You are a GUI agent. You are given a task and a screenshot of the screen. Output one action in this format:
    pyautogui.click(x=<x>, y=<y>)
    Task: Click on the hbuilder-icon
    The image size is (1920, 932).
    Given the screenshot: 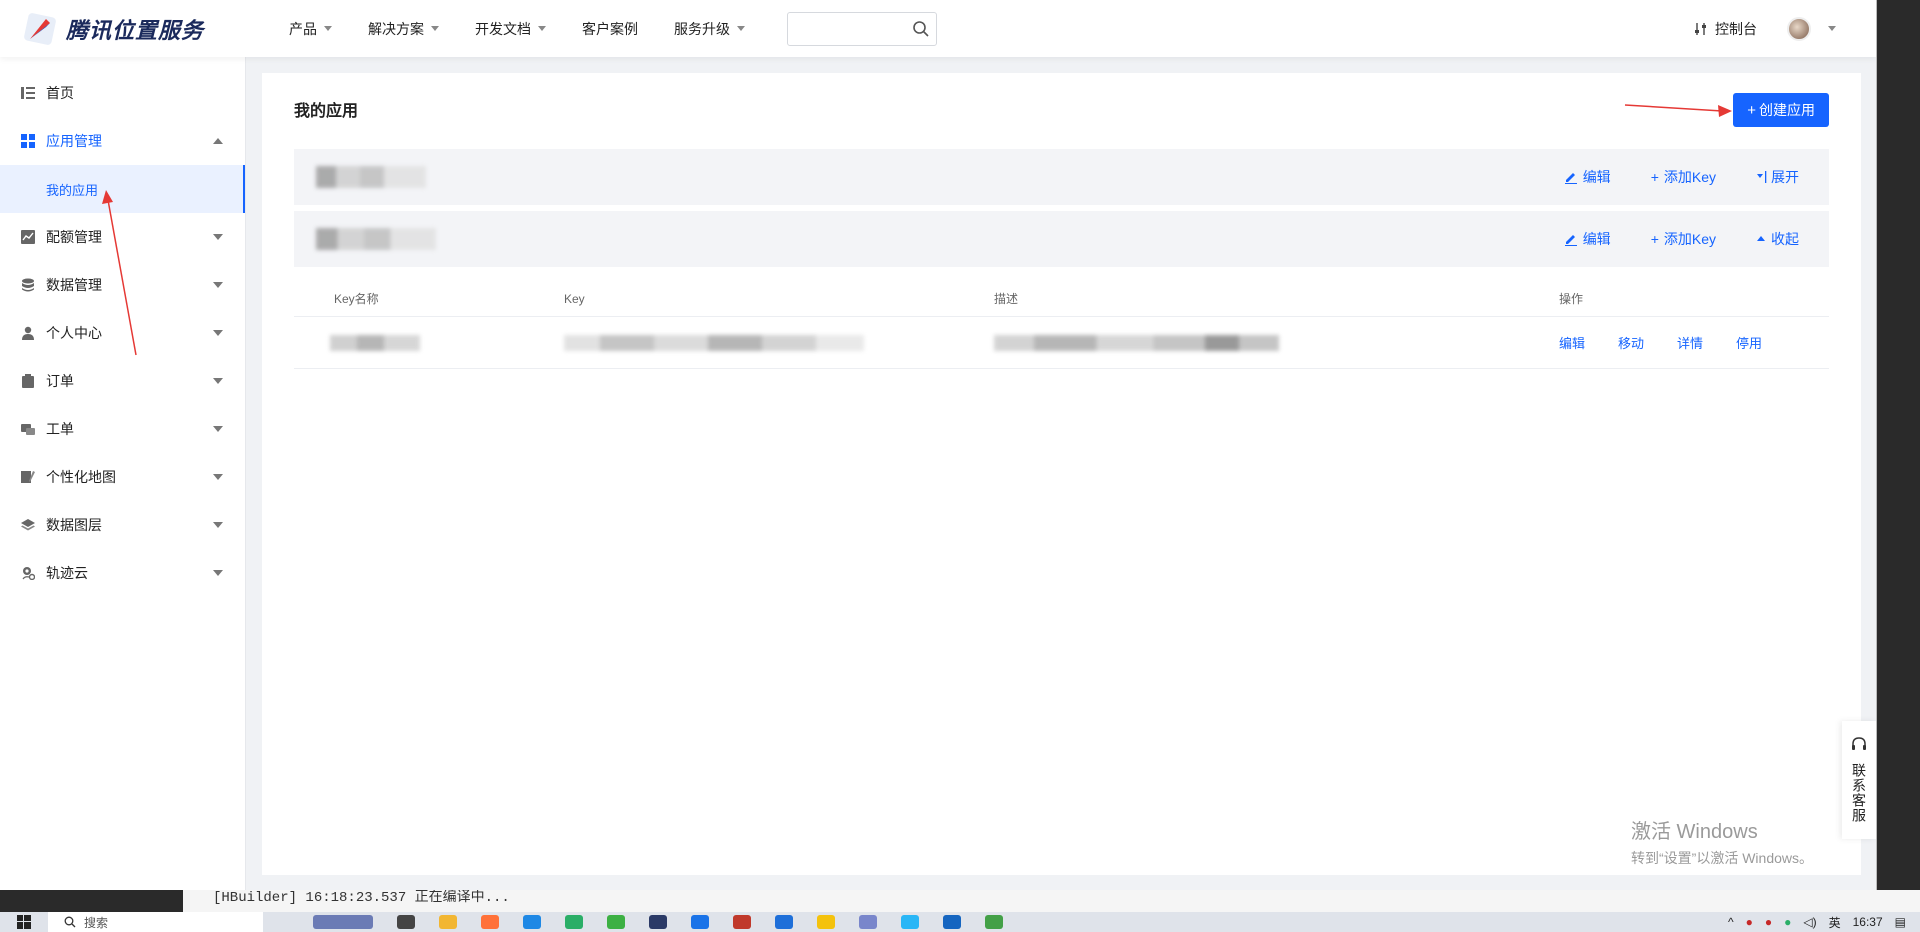 What is the action you would take?
    pyautogui.click(x=616, y=922)
    